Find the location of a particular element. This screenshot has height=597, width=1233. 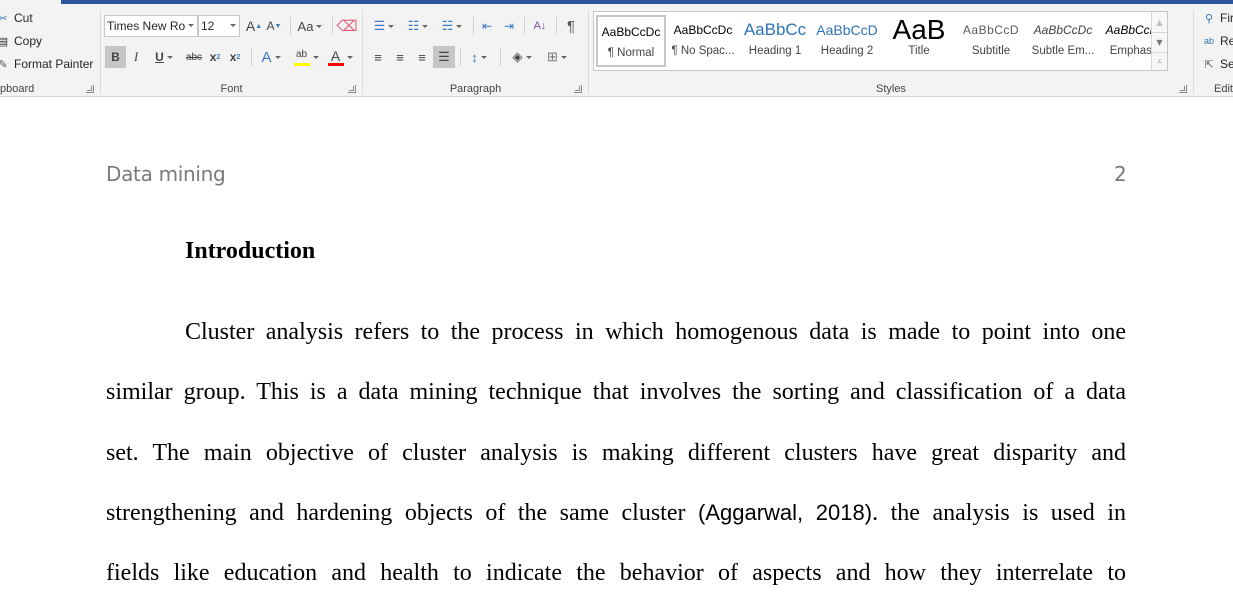

styles-group: Styles is located at coordinates (891, 50).